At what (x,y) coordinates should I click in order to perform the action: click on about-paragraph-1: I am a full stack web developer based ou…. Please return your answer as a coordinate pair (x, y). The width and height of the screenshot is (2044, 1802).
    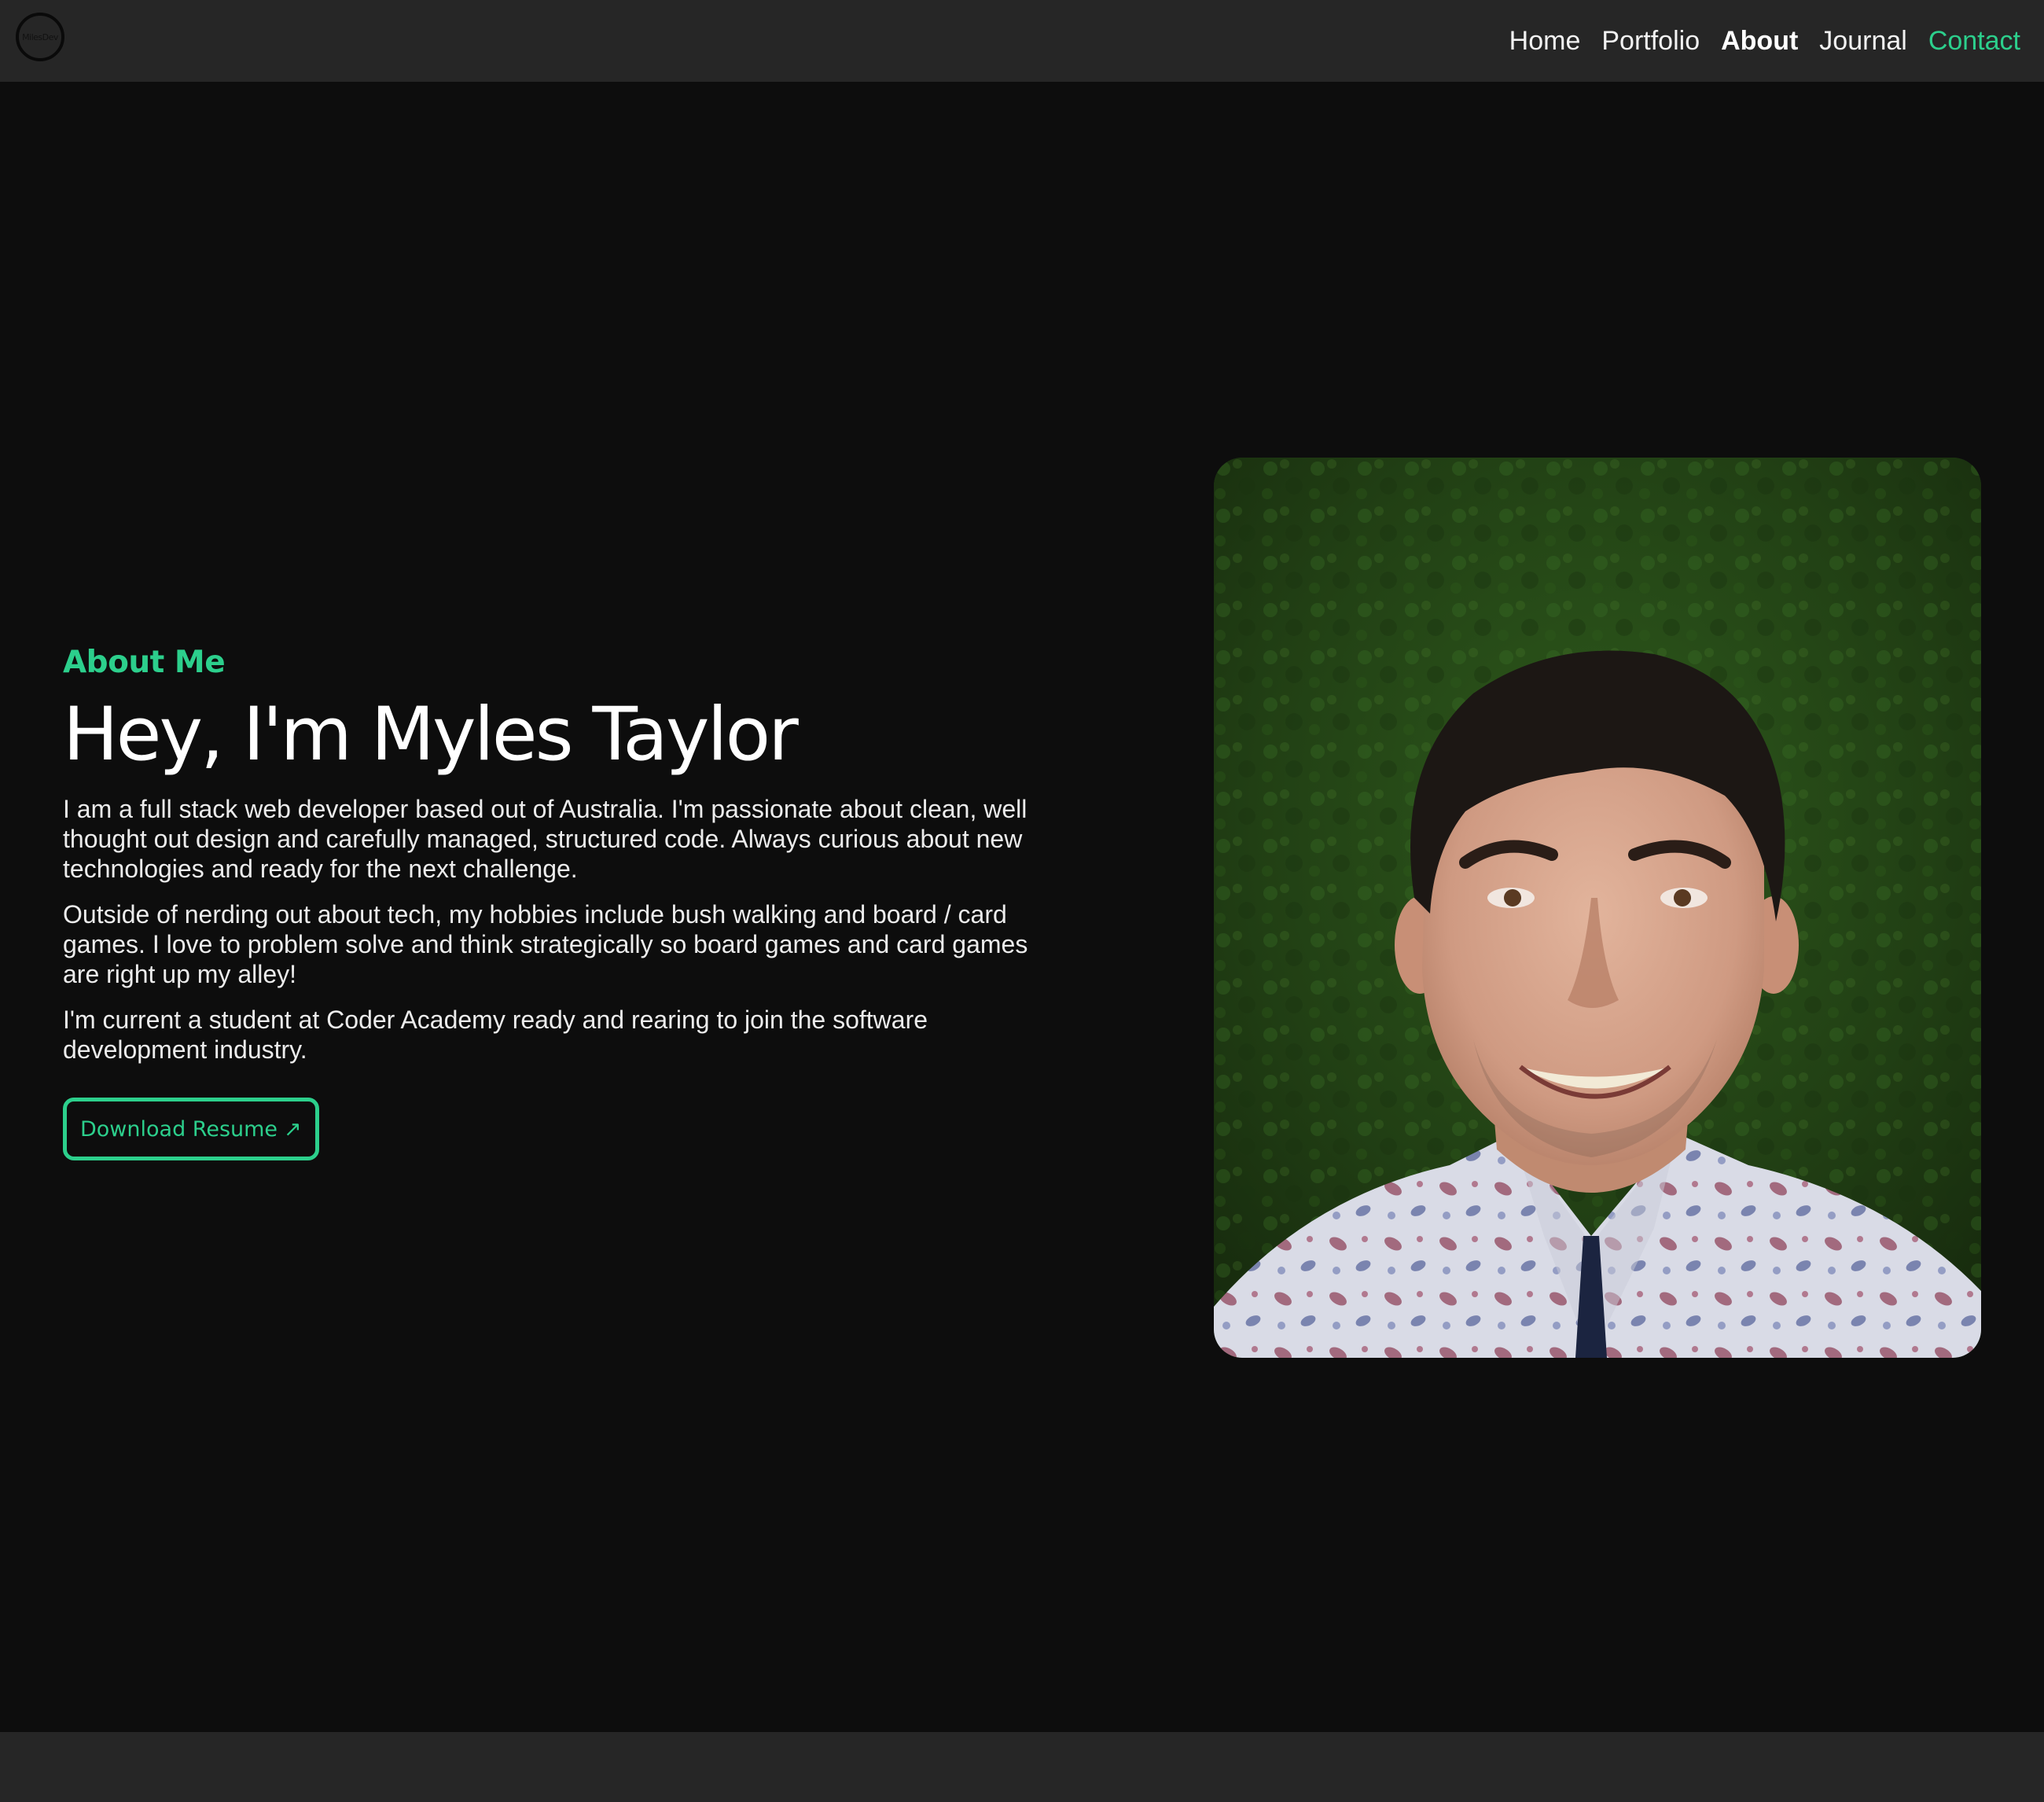
    Looking at the image, I should click on (545, 839).